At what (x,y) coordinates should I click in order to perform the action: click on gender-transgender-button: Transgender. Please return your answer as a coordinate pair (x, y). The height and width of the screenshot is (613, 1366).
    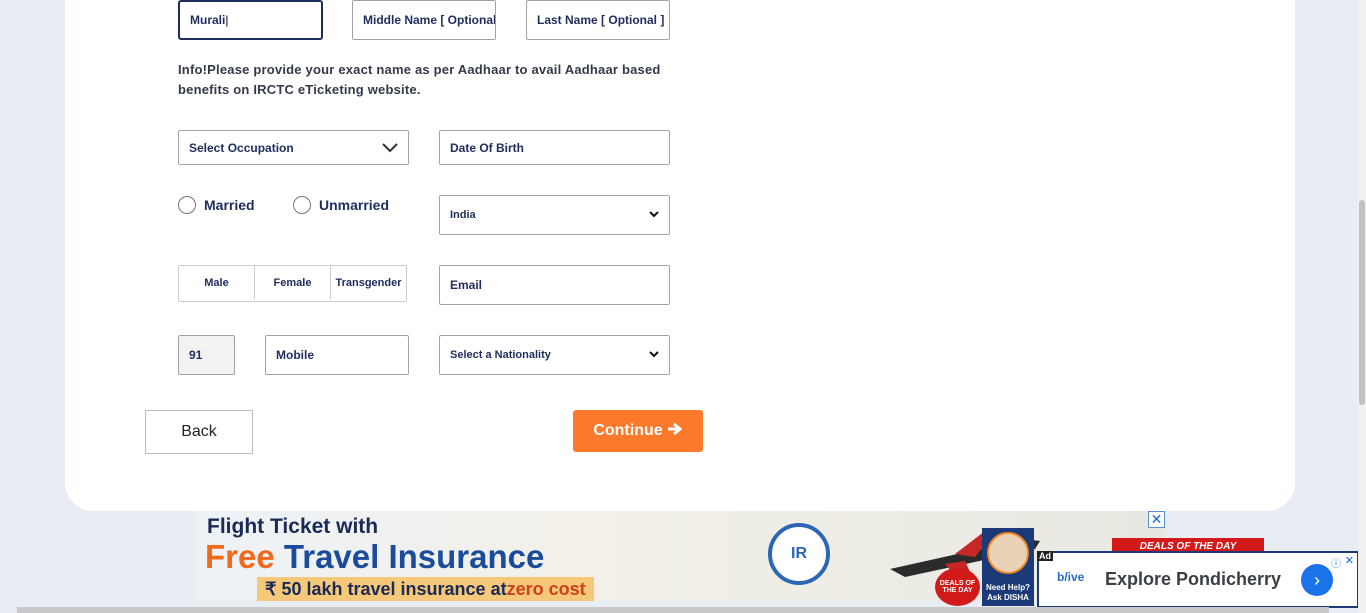
    Looking at the image, I should click on (368, 282).